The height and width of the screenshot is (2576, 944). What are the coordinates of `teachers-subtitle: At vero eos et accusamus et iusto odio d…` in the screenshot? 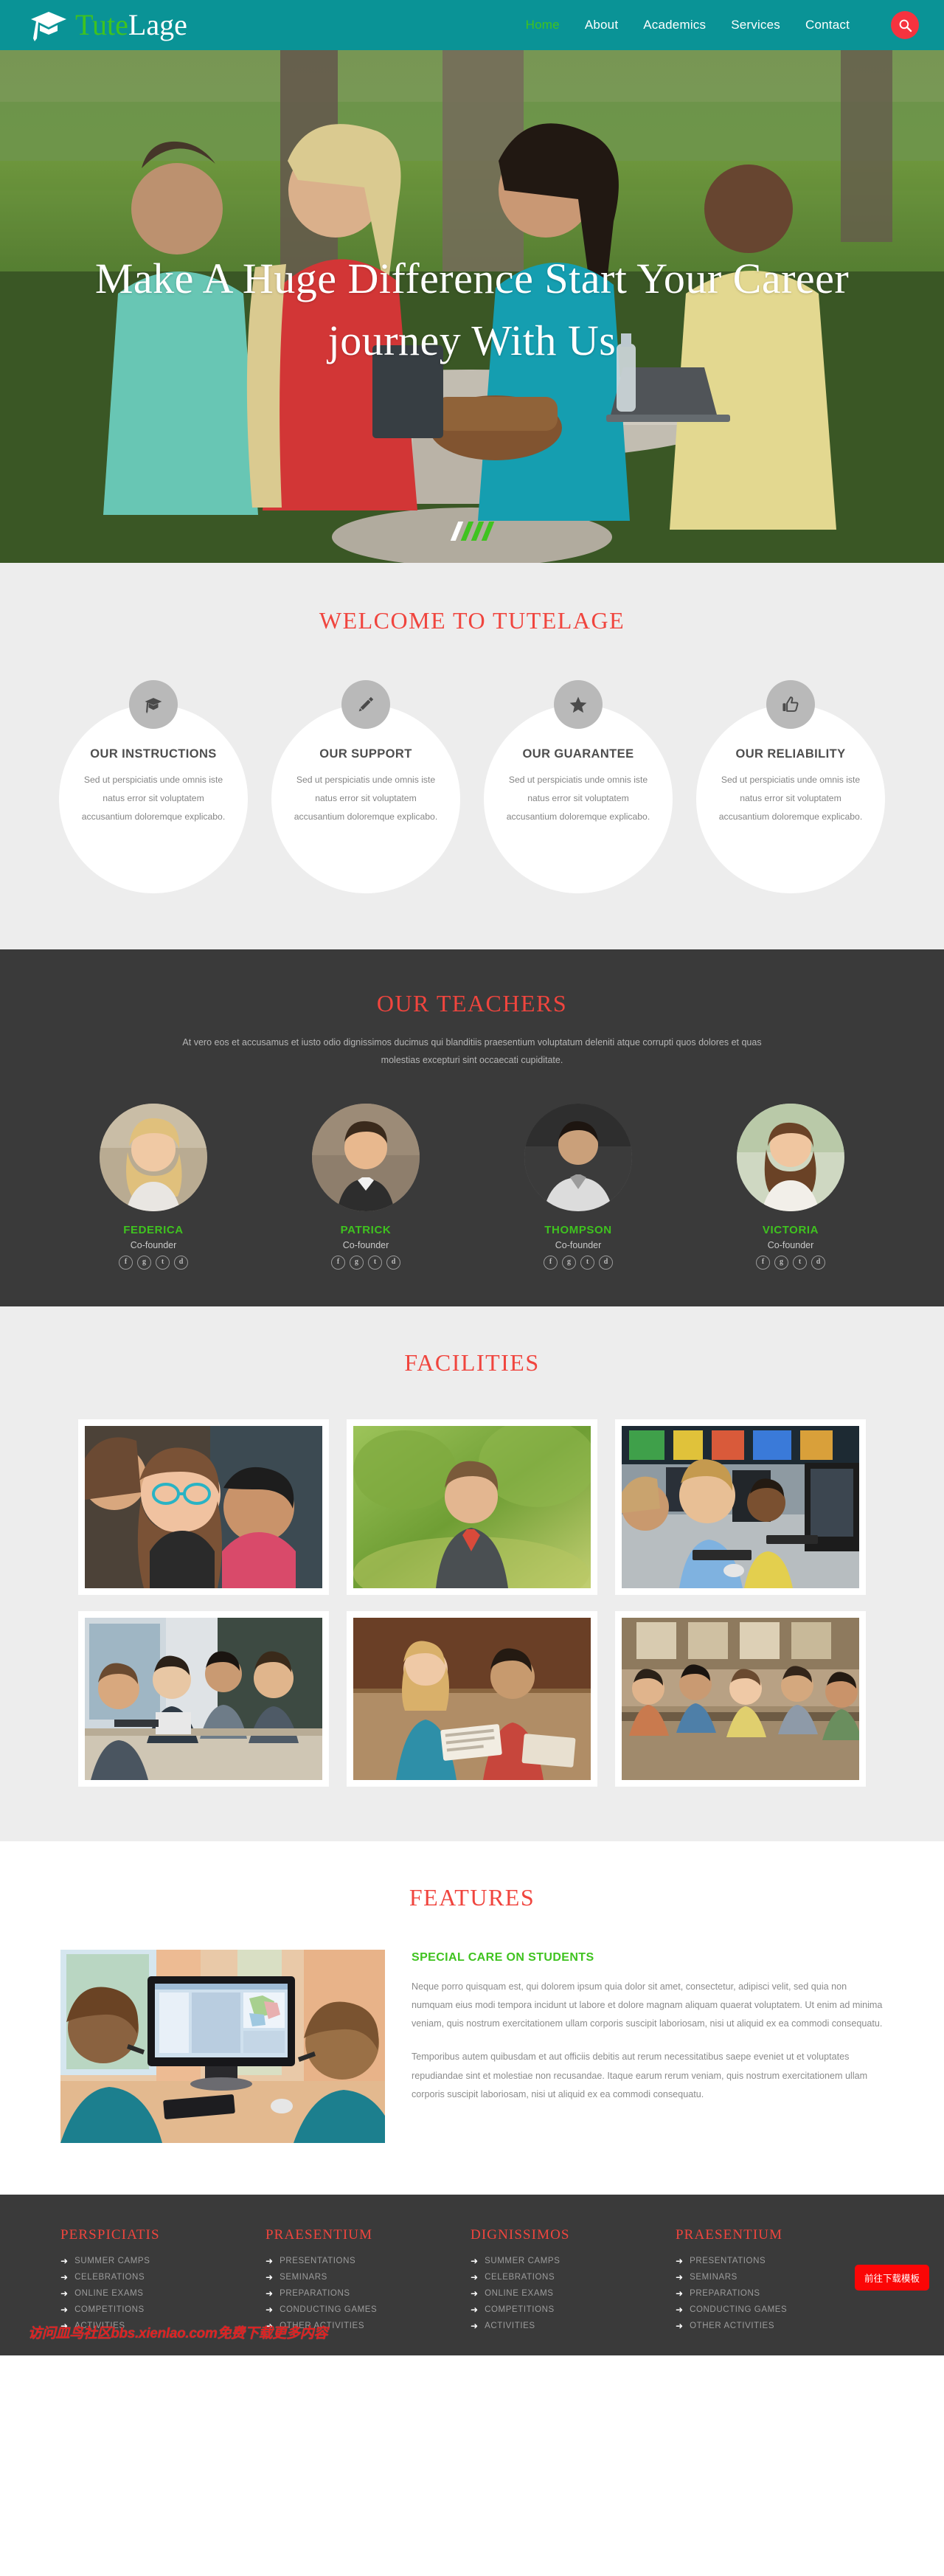 It's located at (472, 1052).